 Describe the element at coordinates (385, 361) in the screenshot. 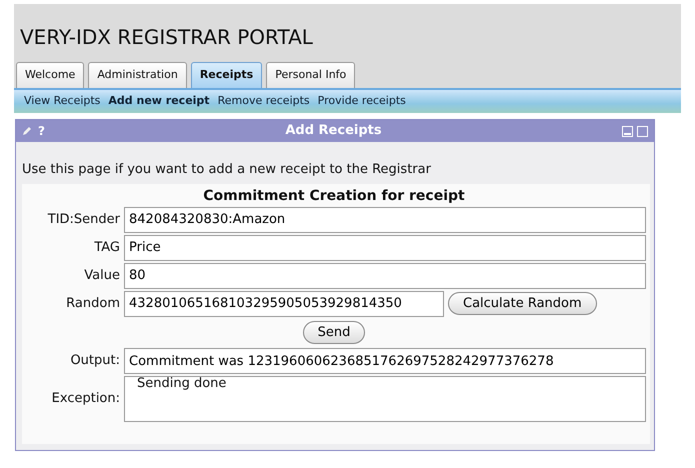

I see `output-field: Commitment was 1231960606236851762697528242977376278` at that location.